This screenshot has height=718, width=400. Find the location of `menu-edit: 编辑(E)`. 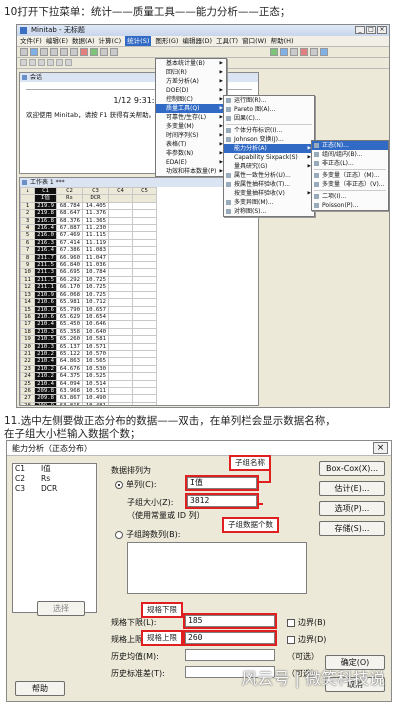

menu-edit: 编辑(E) is located at coordinates (57, 41).